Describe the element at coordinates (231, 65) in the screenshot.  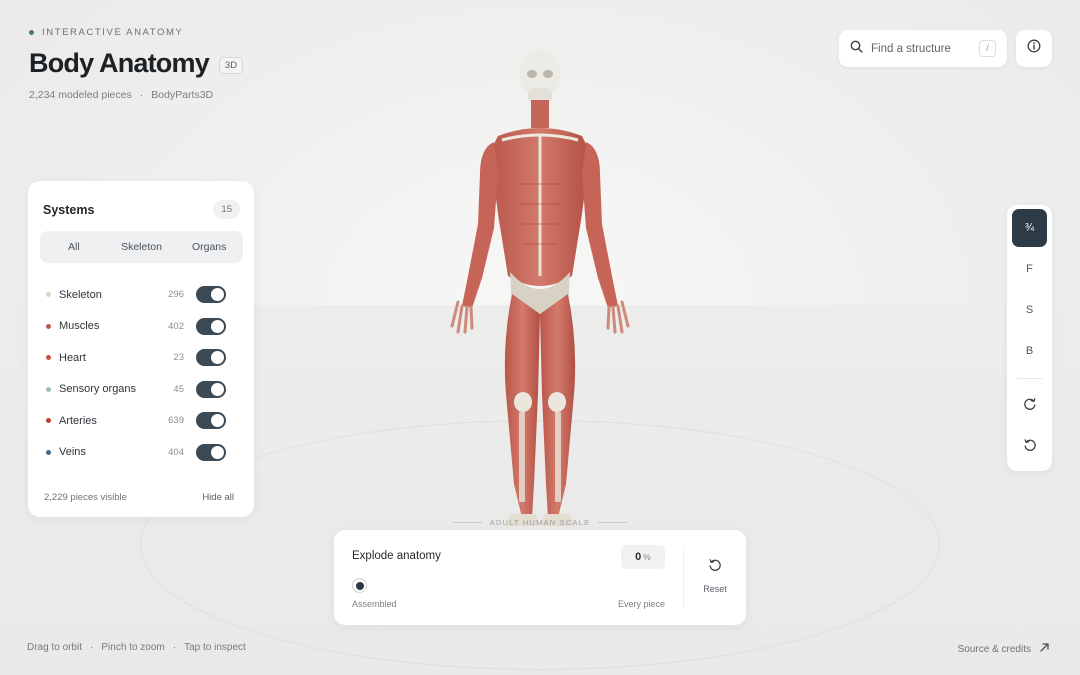
I see `3d-badge: 3D` at that location.